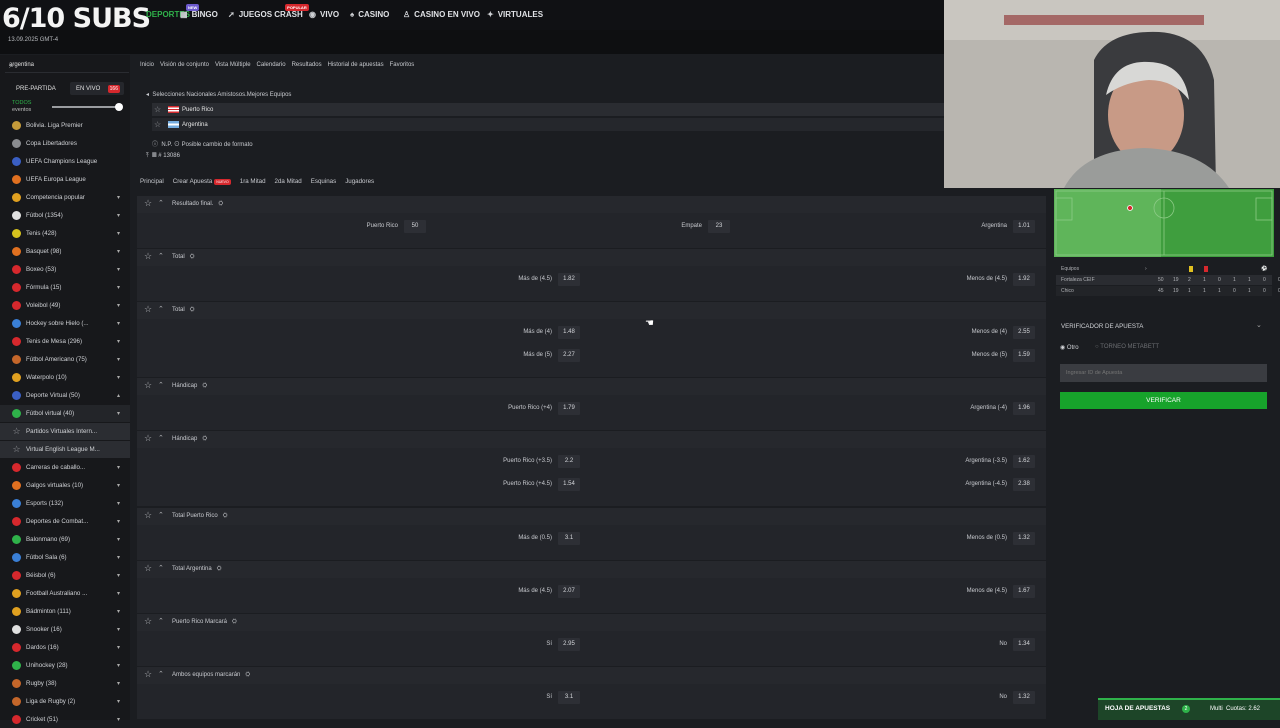  Describe the element at coordinates (152, 181) in the screenshot. I see `market-tab: Principal` at that location.